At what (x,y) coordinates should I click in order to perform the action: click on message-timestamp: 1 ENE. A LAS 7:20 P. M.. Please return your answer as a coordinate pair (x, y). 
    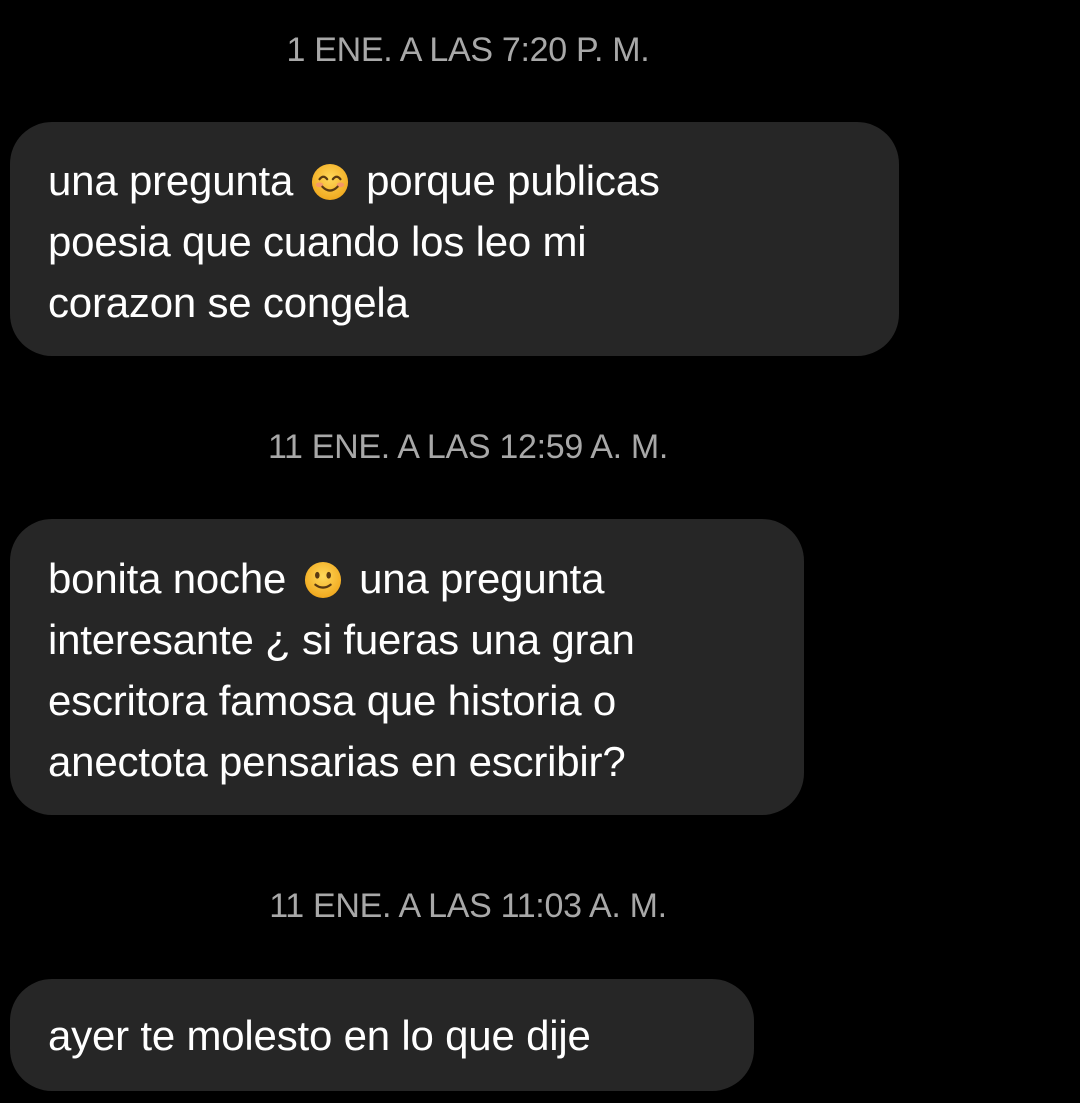
    Looking at the image, I should click on (468, 50).